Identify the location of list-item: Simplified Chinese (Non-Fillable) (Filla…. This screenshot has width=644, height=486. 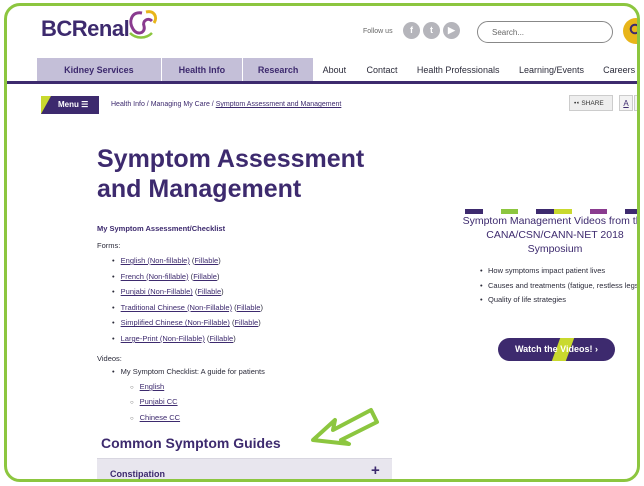
(187, 323).